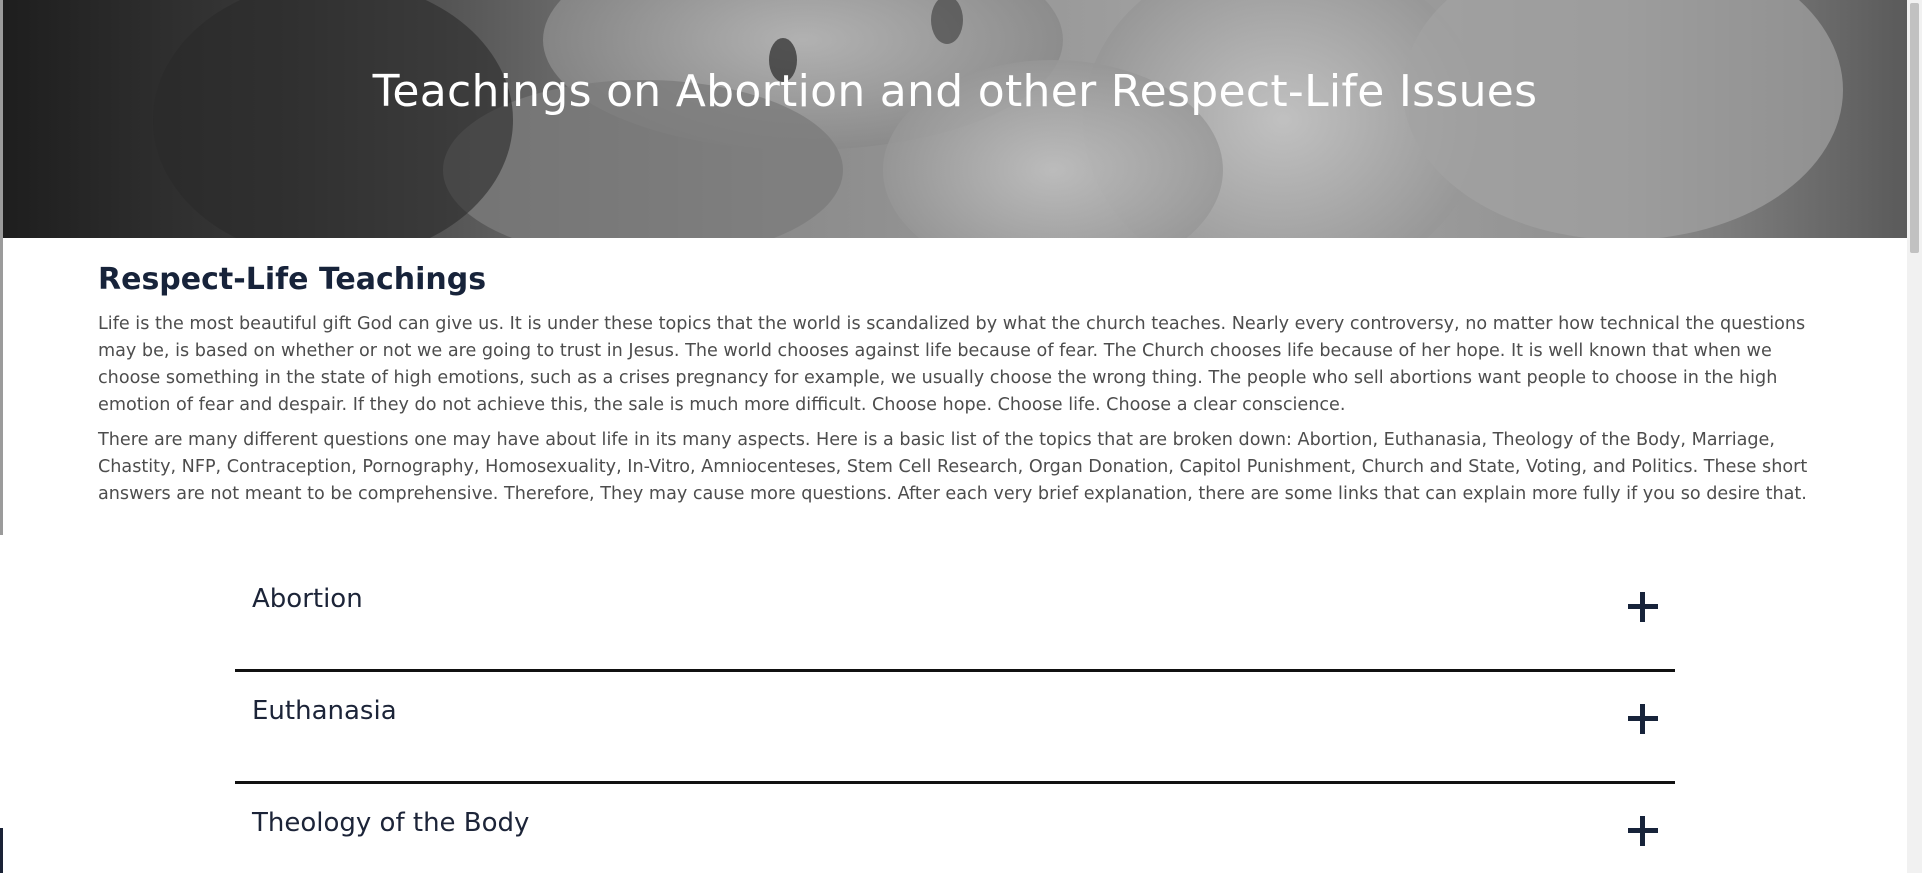 This screenshot has height=873, width=1922. Describe the element at coordinates (1914, 128) in the screenshot. I see `scrollbar-thumb` at that location.